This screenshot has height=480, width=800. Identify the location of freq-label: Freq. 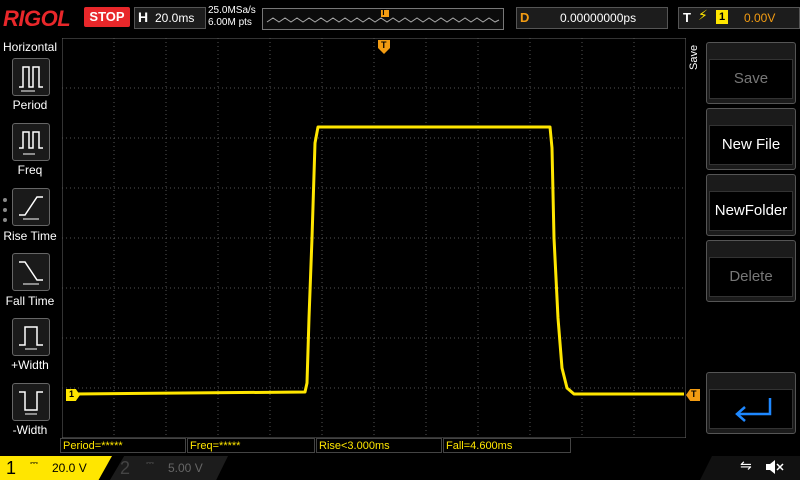
(30, 170).